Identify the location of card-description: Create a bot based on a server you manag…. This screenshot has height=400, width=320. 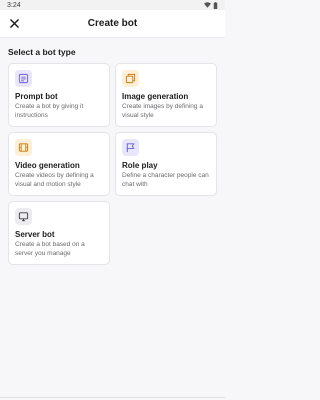
(50, 249).